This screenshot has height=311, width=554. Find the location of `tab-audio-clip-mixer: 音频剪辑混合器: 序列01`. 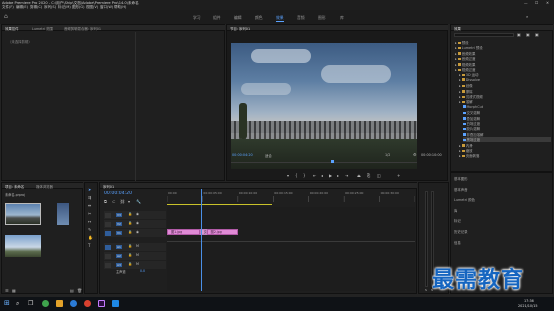

tab-audio-clip-mixer: 音频剪辑混合器: 序列01 is located at coordinates (82, 28).